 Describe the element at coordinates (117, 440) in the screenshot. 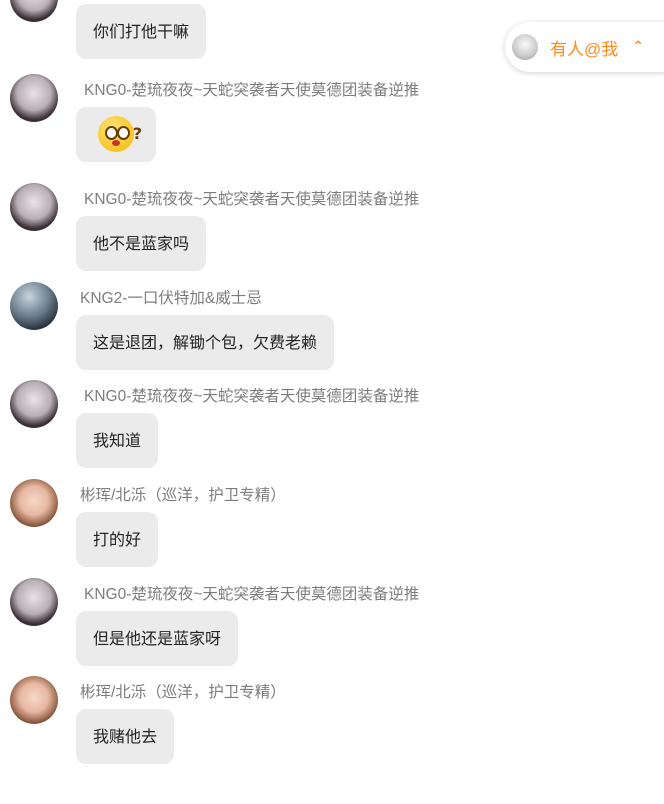

I see `message-bubble: 我知道` at that location.